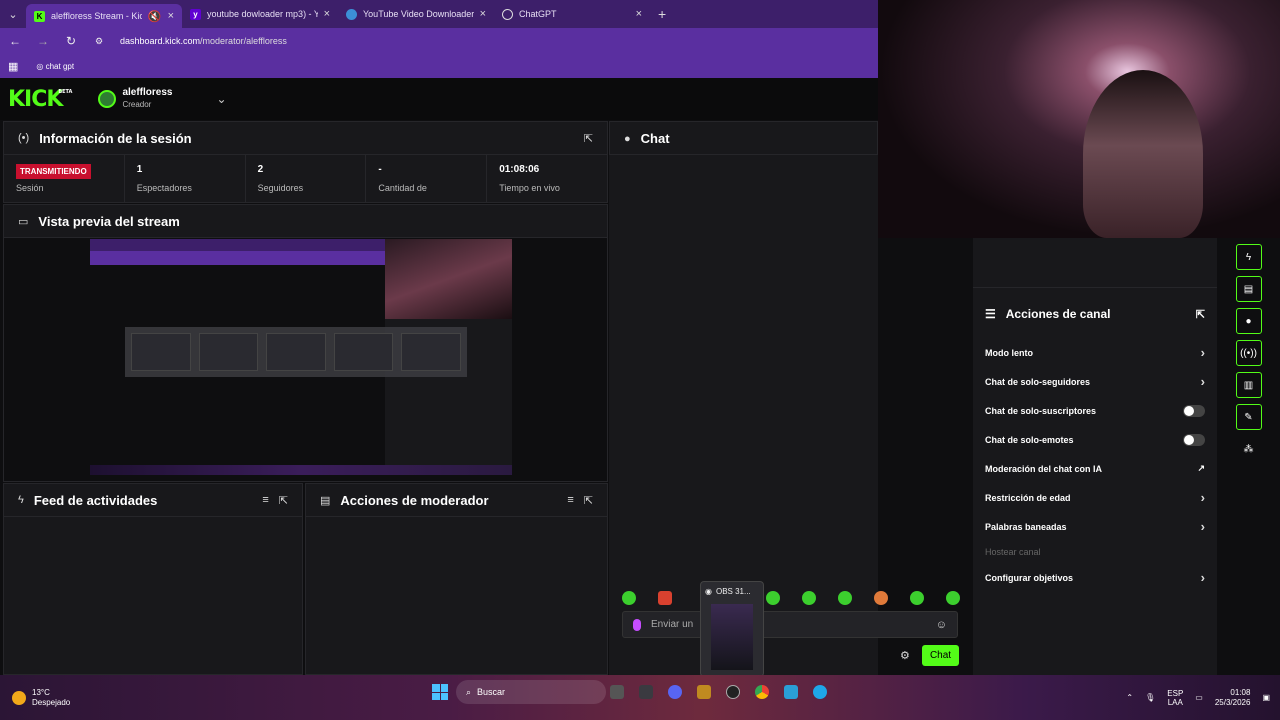 Image resolution: width=1280 pixels, height=720 pixels. Describe the element at coordinates (185, 178) in the screenshot. I see `stat-viewers: 1 Espectadores` at that location.